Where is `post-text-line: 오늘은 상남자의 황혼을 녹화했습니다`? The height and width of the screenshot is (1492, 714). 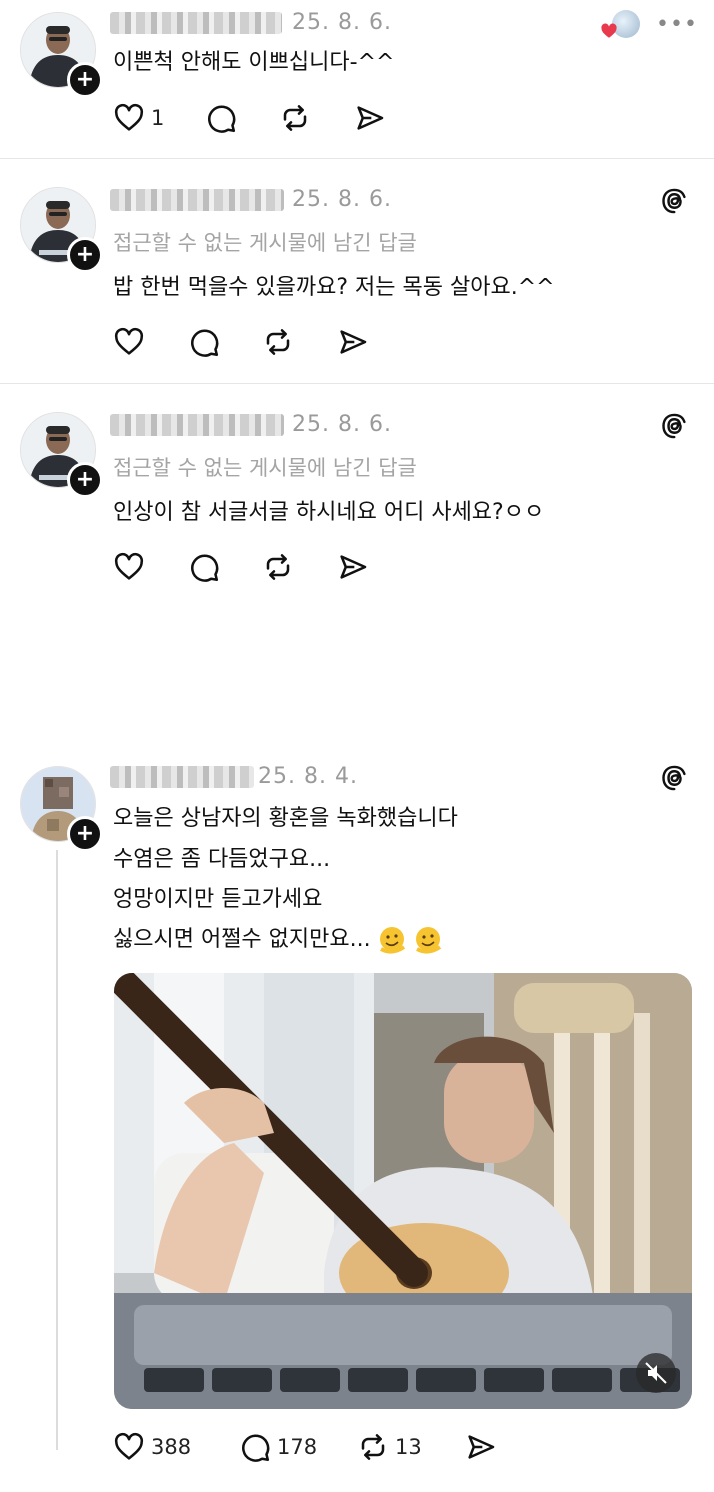 post-text-line: 오늘은 상남자의 황혼을 녹화했습니다 is located at coordinates (285, 818).